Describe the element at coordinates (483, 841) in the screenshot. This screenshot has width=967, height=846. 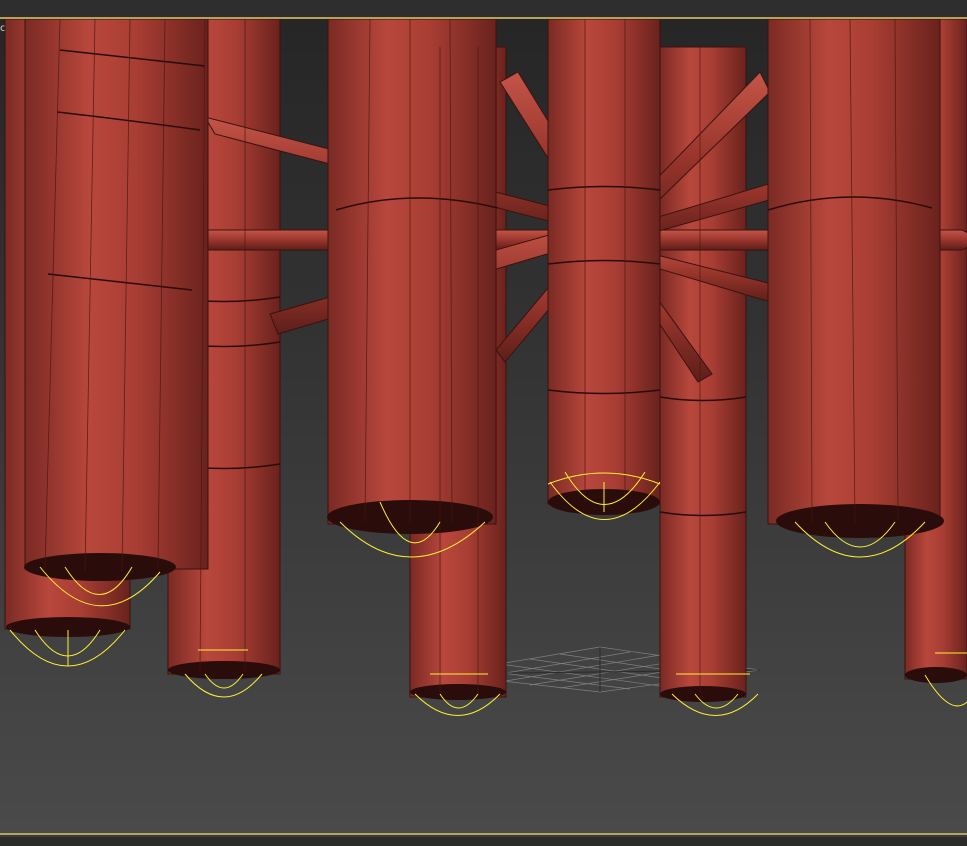
I see `status-bar` at that location.